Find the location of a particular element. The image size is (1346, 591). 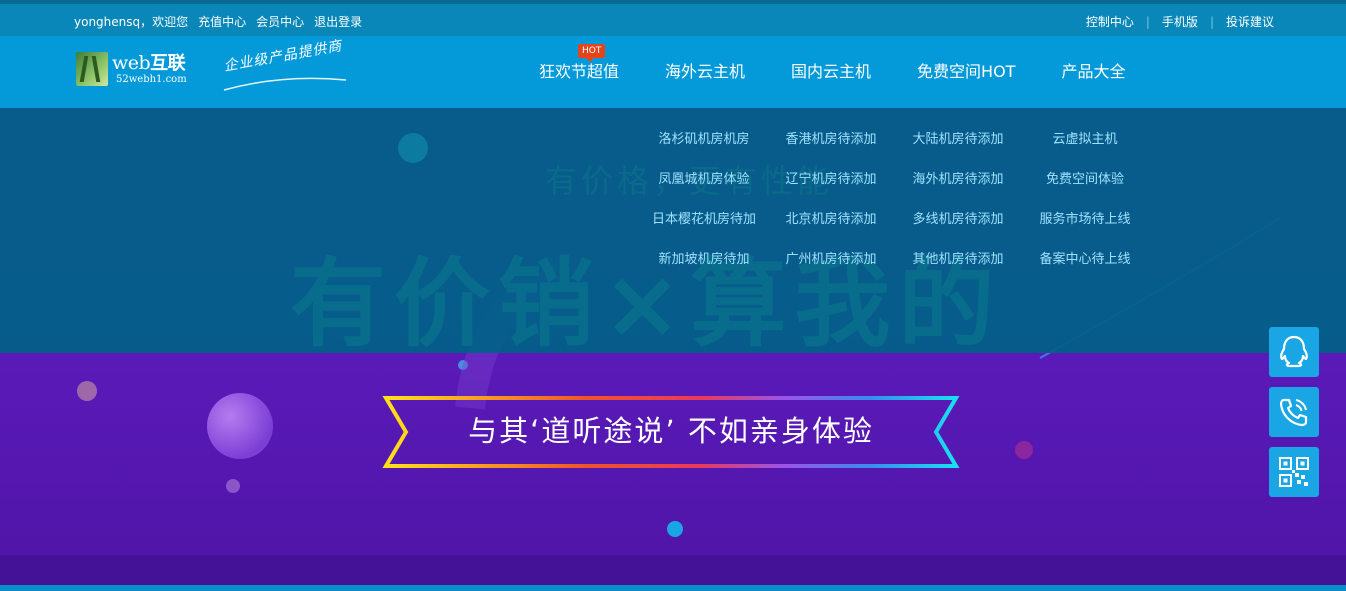

dropdown-item: 广州机房待添加 is located at coordinates (831, 260).